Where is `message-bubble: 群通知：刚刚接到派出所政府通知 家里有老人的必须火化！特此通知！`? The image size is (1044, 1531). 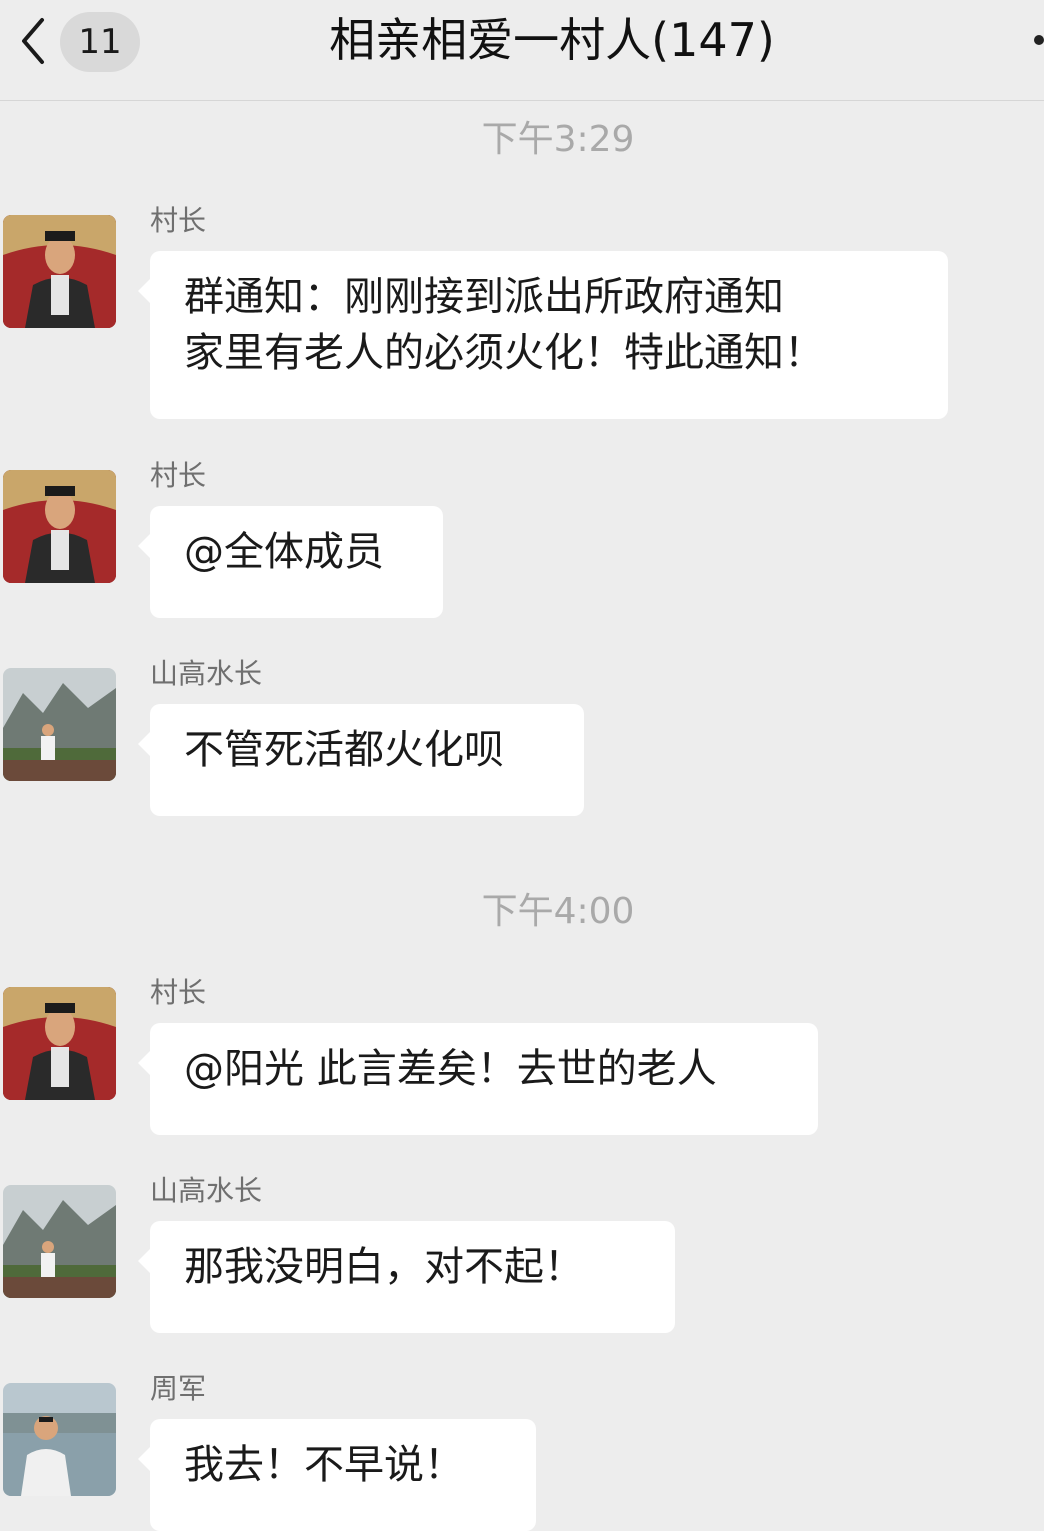 message-bubble: 群通知：刚刚接到派出所政府通知 家里有老人的必须火化！特此通知！ is located at coordinates (543, 335).